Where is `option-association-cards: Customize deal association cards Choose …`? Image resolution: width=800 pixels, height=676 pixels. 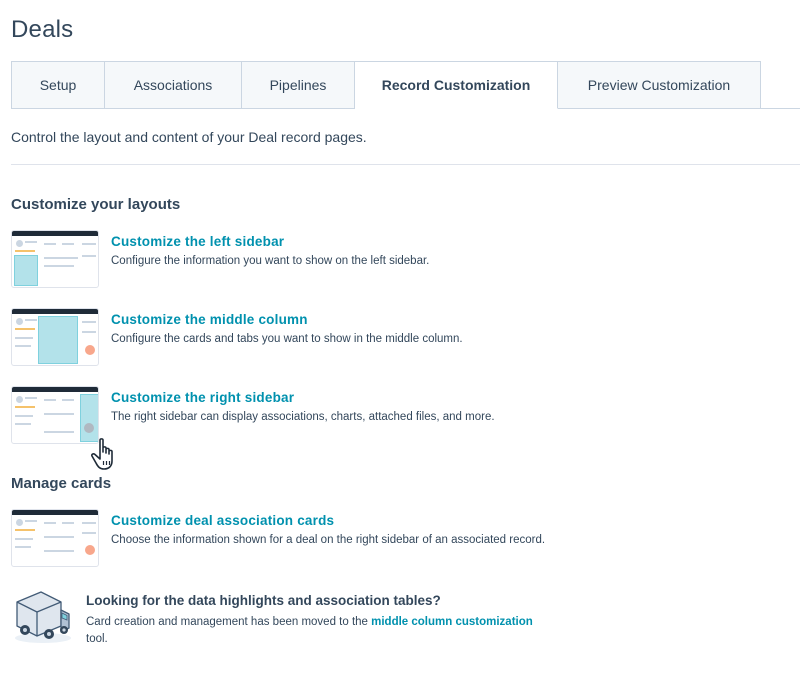 option-association-cards: Customize deal association cards Choose … is located at coordinates (391, 539).